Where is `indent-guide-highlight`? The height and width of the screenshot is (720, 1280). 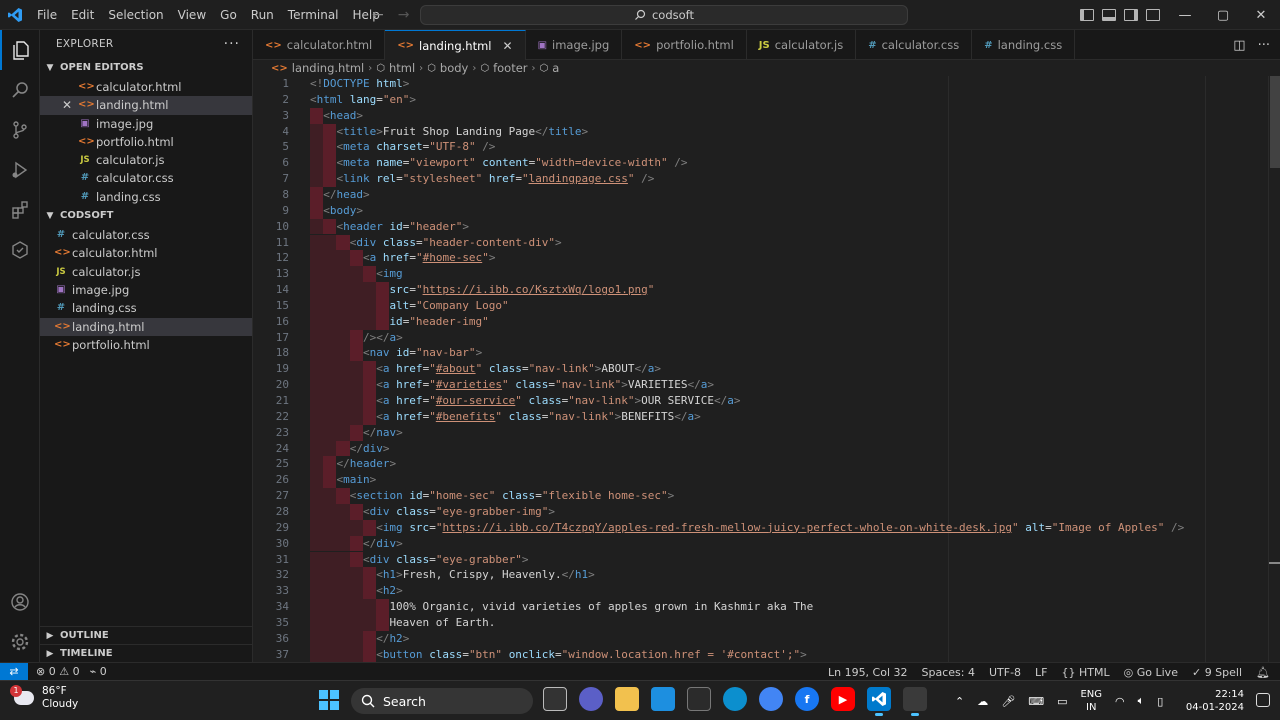 indent-guide-highlight is located at coordinates (317, 179).